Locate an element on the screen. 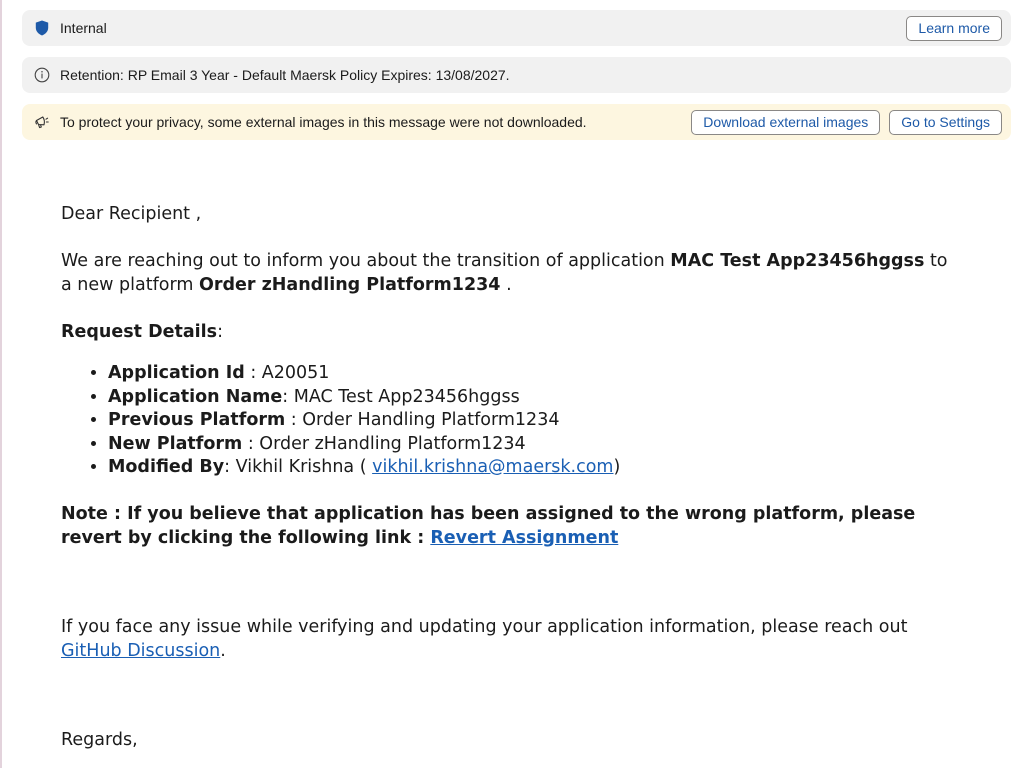 The image size is (1024, 768). detail-value: : MAC Test App23456hggss is located at coordinates (401, 396).